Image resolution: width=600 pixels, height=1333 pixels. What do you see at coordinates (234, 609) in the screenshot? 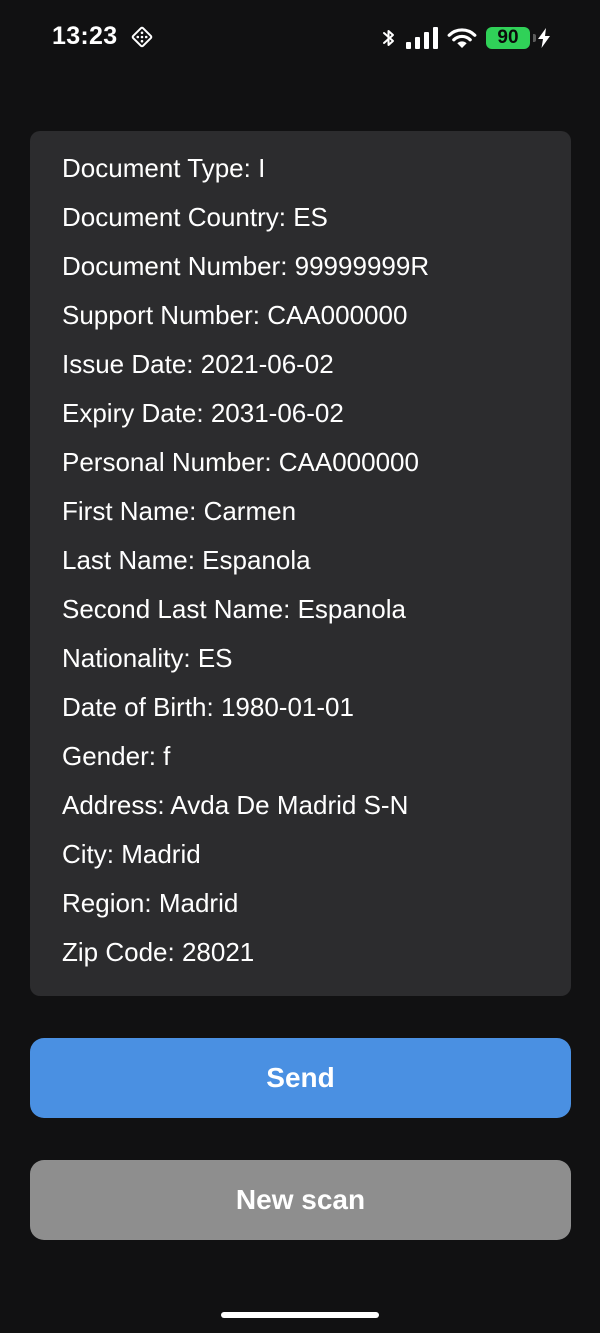
I see `info-row-second-last-name: Second Last Name: Espanola` at bounding box center [234, 609].